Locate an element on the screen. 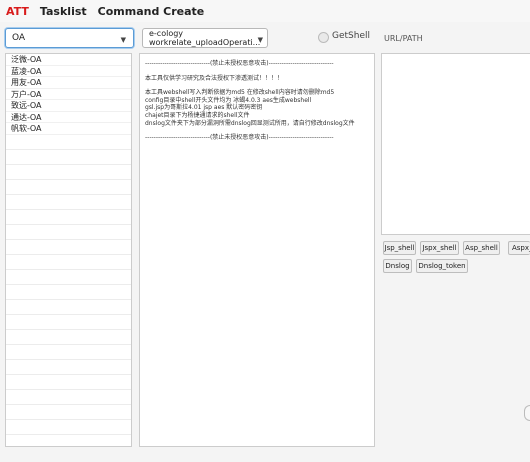 This screenshot has width=530, height=462. url-path-label: URL/PATH is located at coordinates (403, 38).